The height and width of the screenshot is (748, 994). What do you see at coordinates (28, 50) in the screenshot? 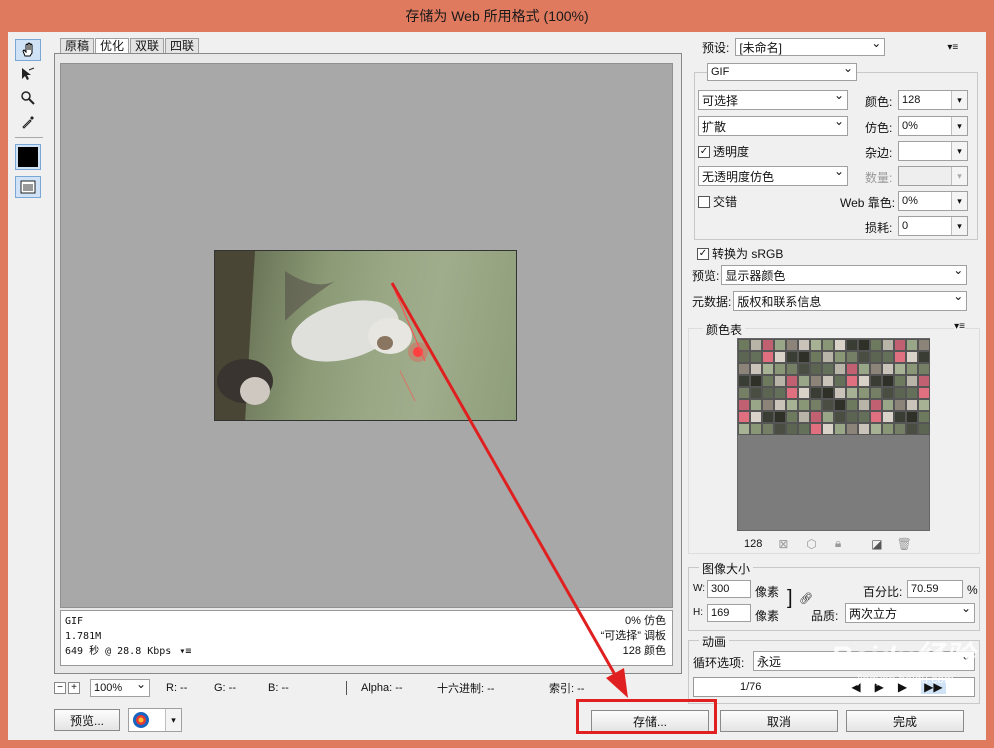
I see `hand-tool` at bounding box center [28, 50].